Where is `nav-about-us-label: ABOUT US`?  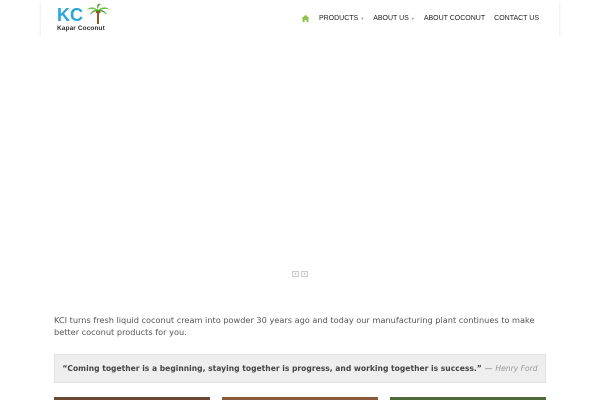 nav-about-us-label: ABOUT US is located at coordinates (391, 18).